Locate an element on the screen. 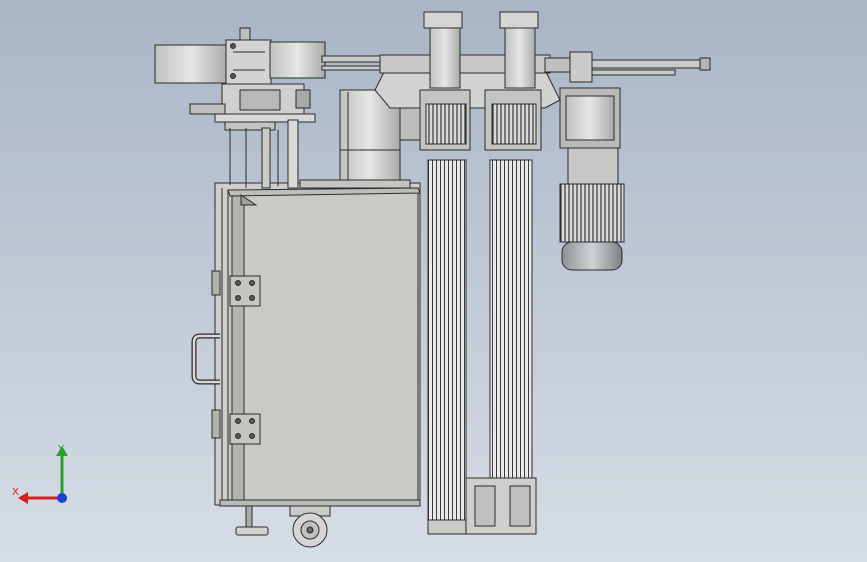 This screenshot has height=562, width=867. top-bracket is located at coordinates (480, 81).